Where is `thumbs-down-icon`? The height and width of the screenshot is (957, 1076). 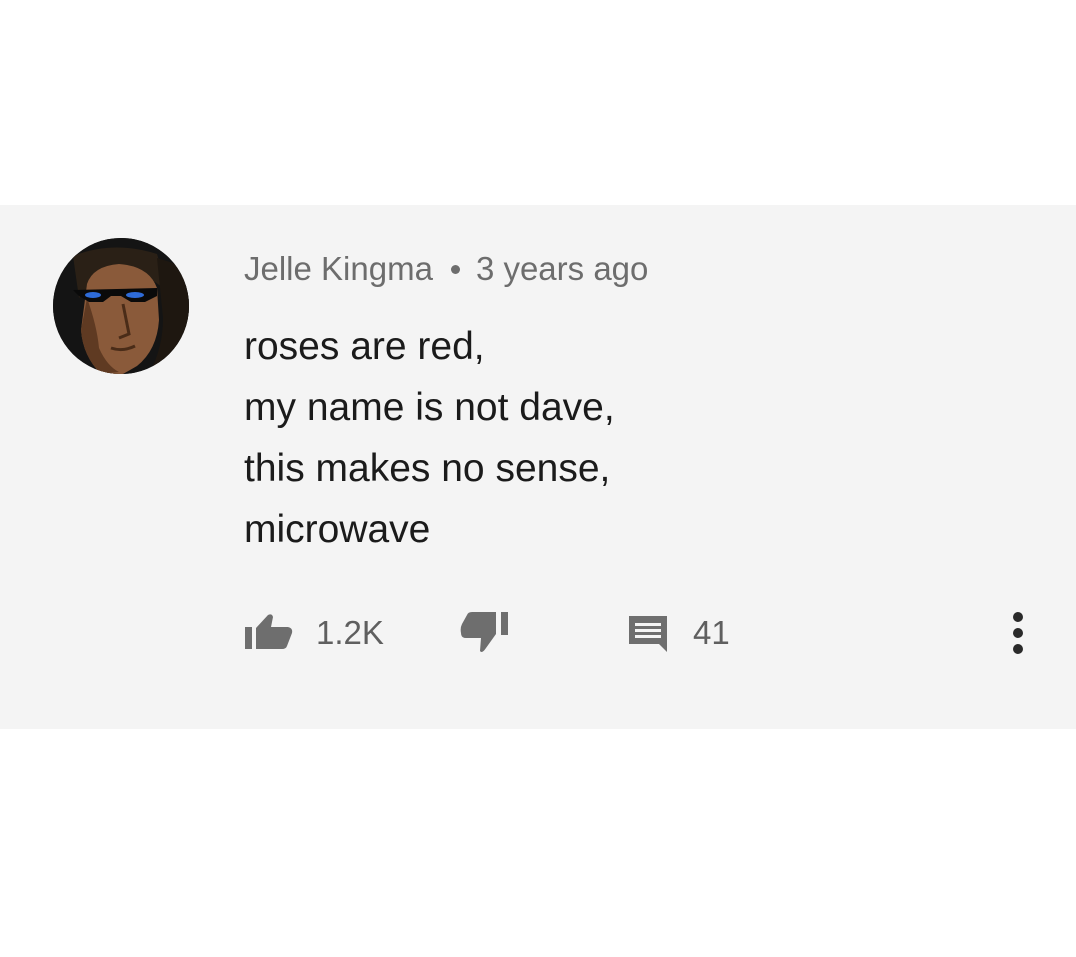 thumbs-down-icon is located at coordinates (484, 632).